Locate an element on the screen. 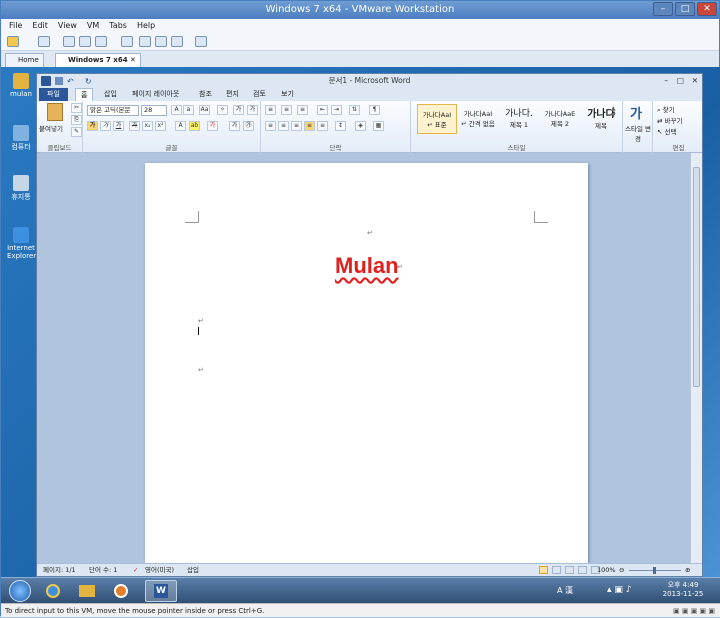  undo-icon: ↶ is located at coordinates (70, 82).